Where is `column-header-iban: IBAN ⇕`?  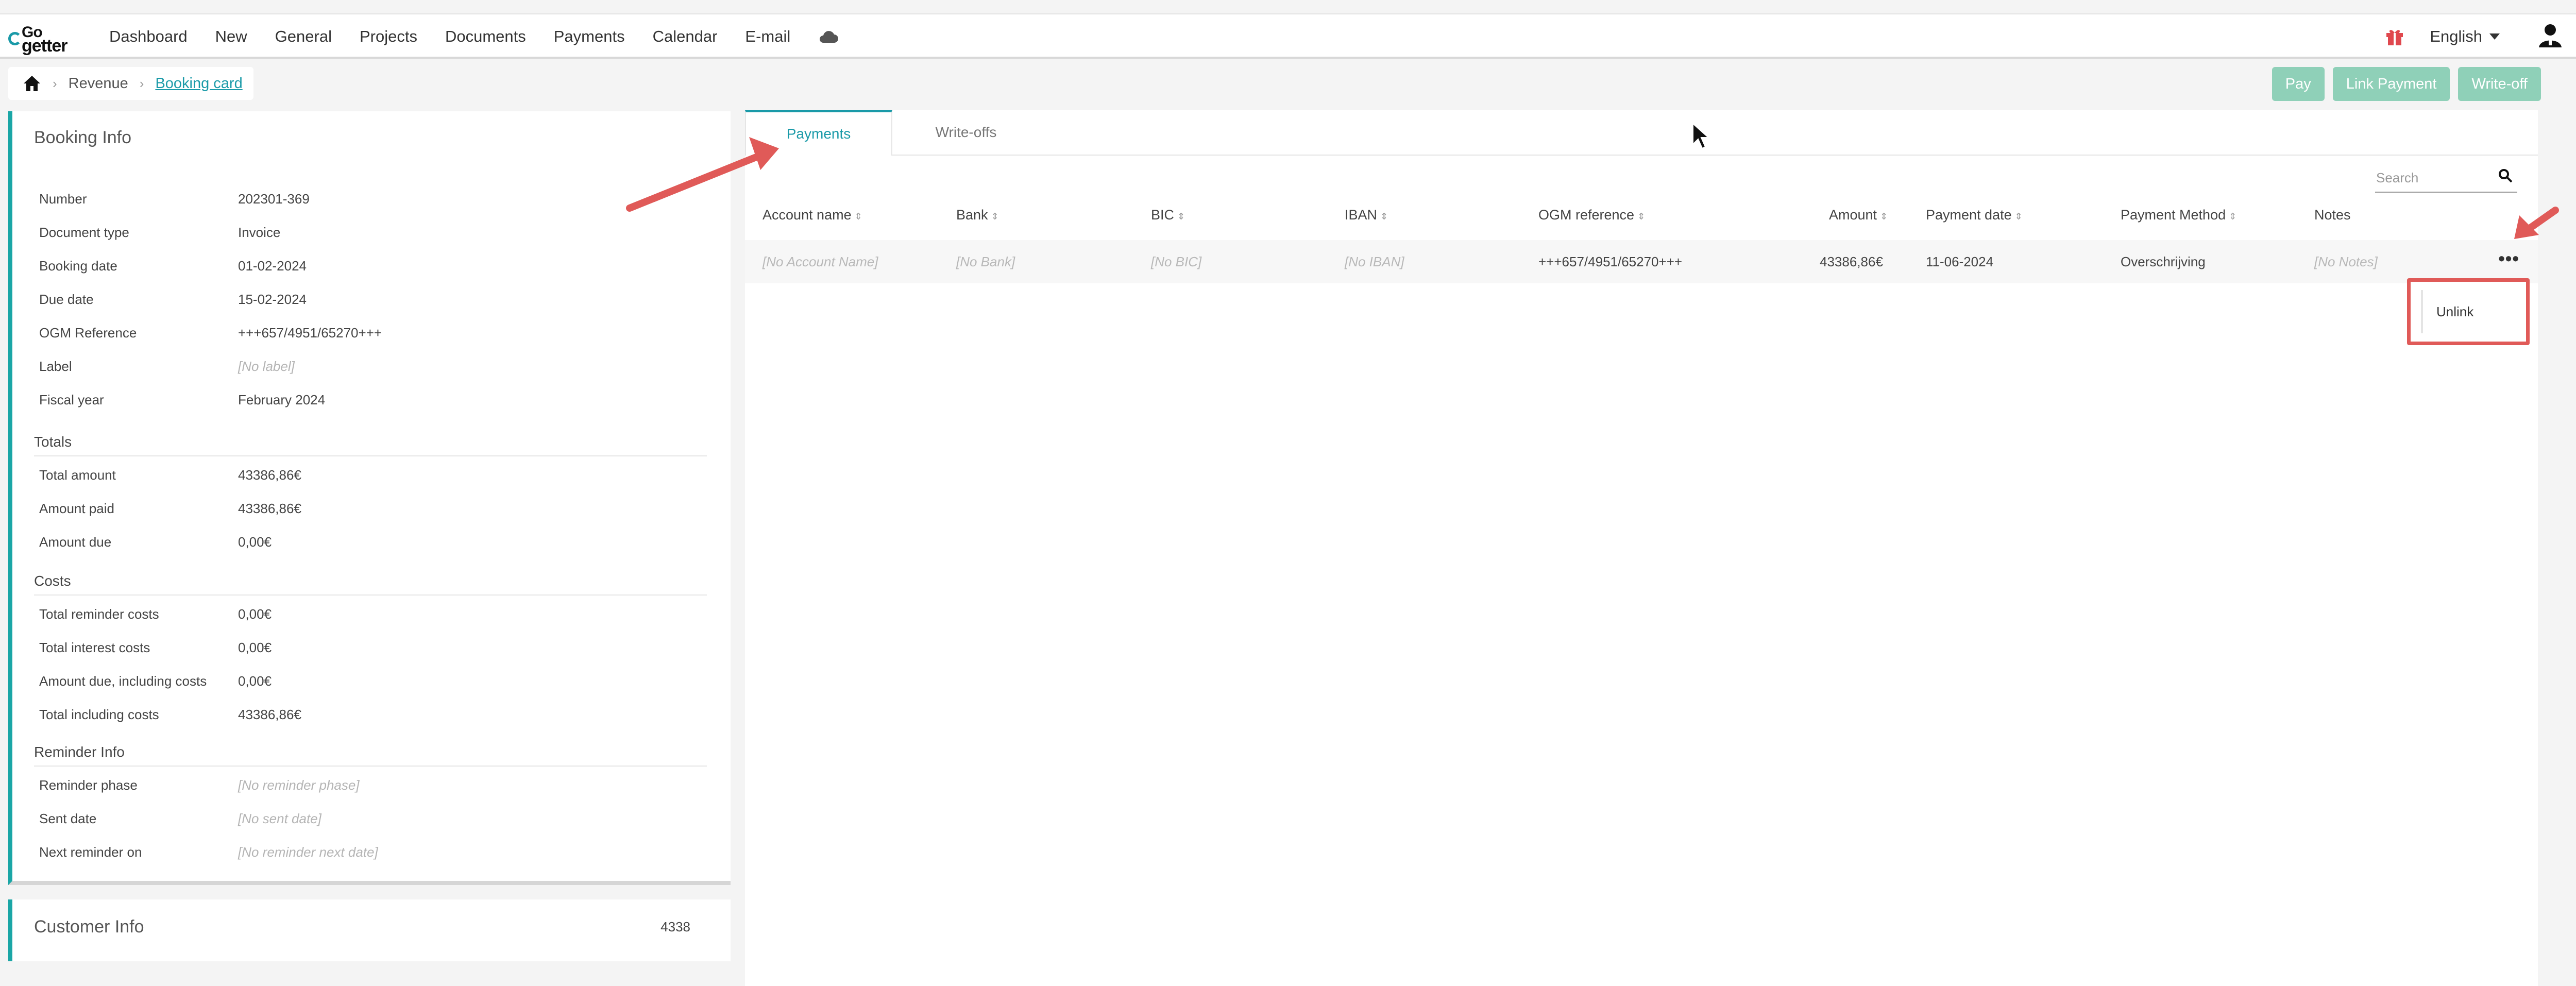
column-header-iban: IBAN ⇕ is located at coordinates (1366, 215).